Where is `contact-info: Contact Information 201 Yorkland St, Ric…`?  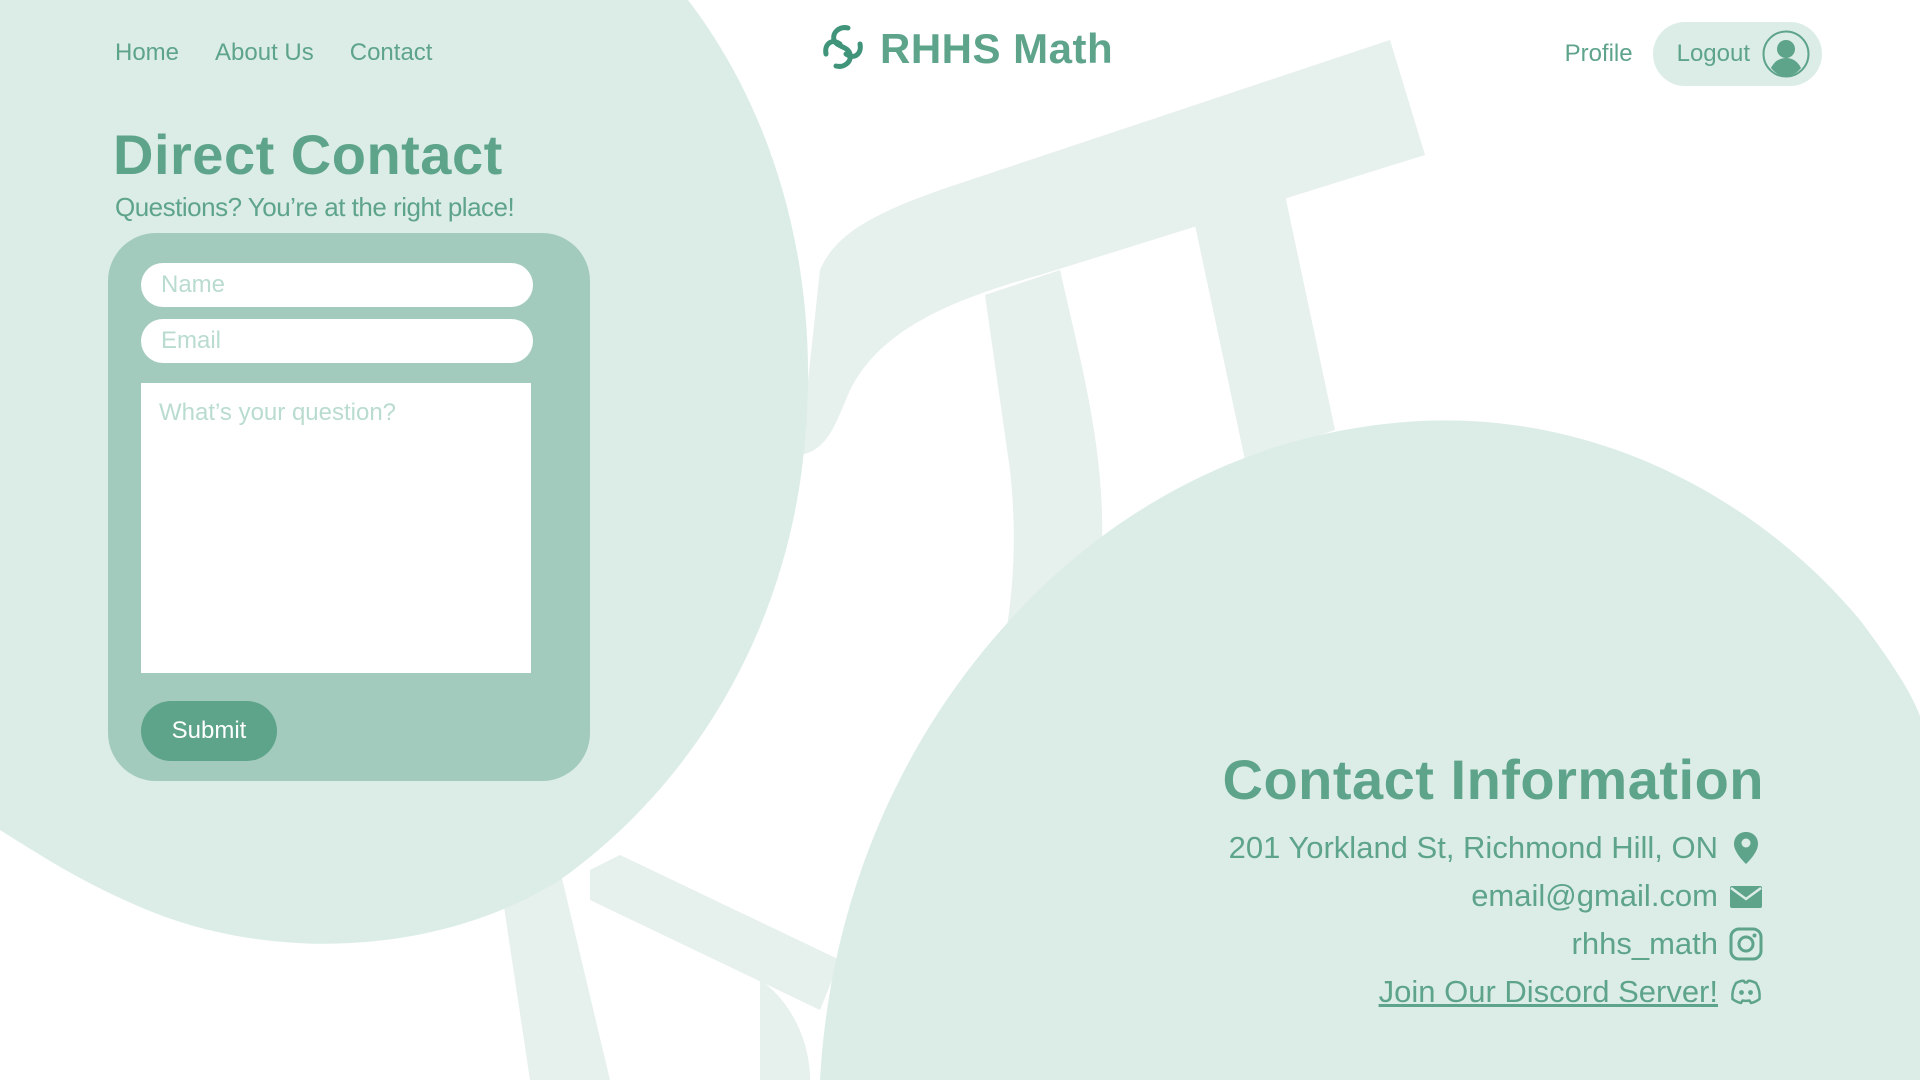
contact-info: Contact Information 201 Yorkland St, Ric… is located at coordinates (1493, 882).